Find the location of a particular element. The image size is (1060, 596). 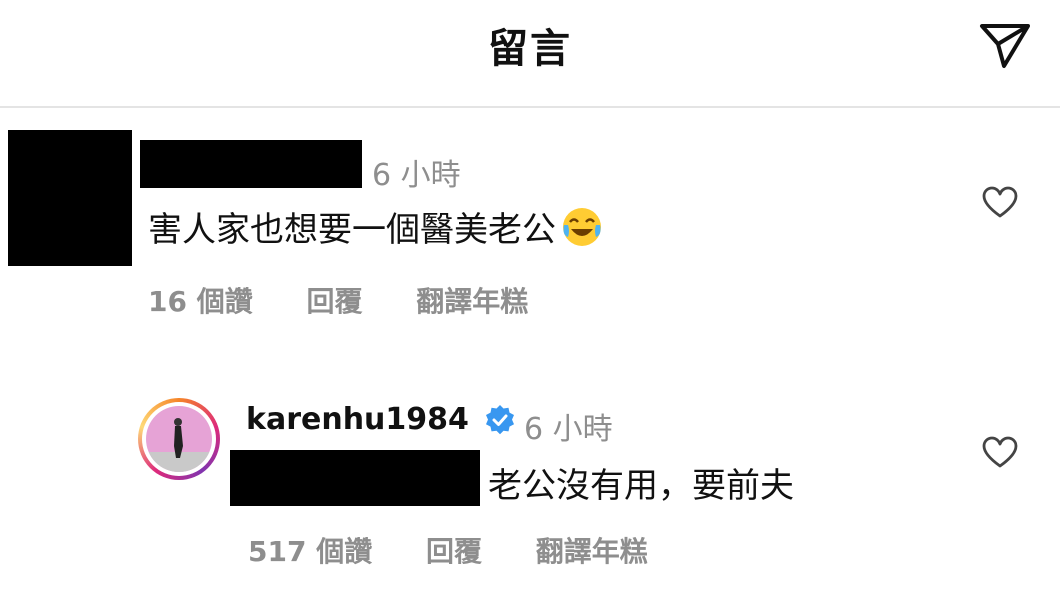

comment-text-row: 害人家也想要一個醫美老公 is located at coordinates (376, 226).